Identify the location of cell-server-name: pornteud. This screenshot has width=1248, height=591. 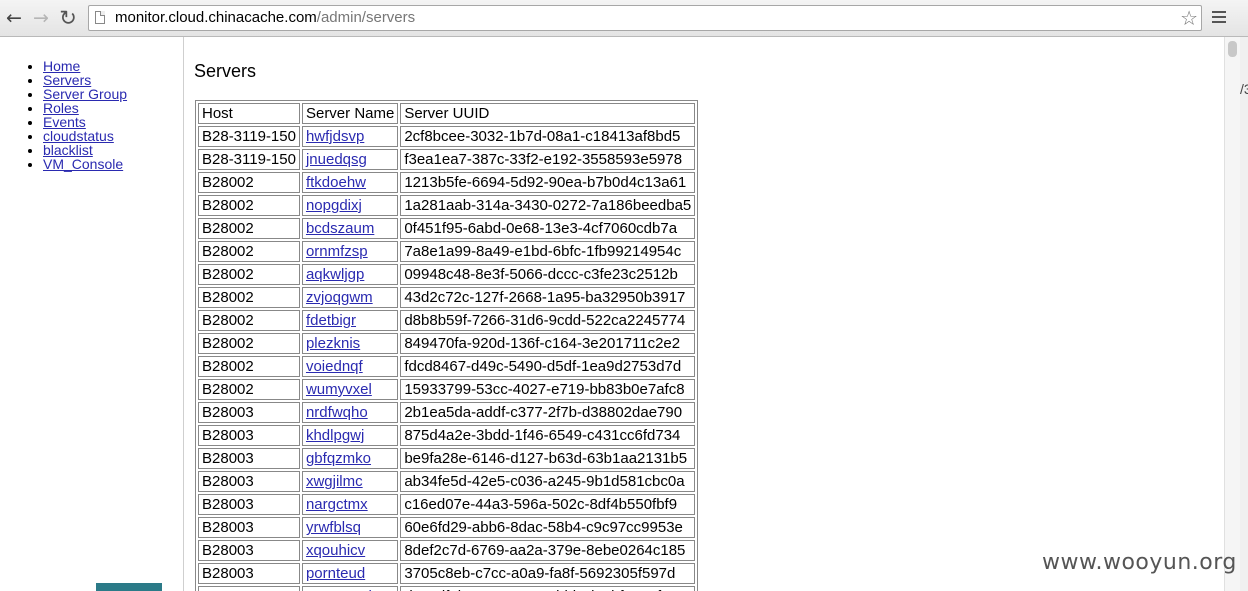
(350, 573).